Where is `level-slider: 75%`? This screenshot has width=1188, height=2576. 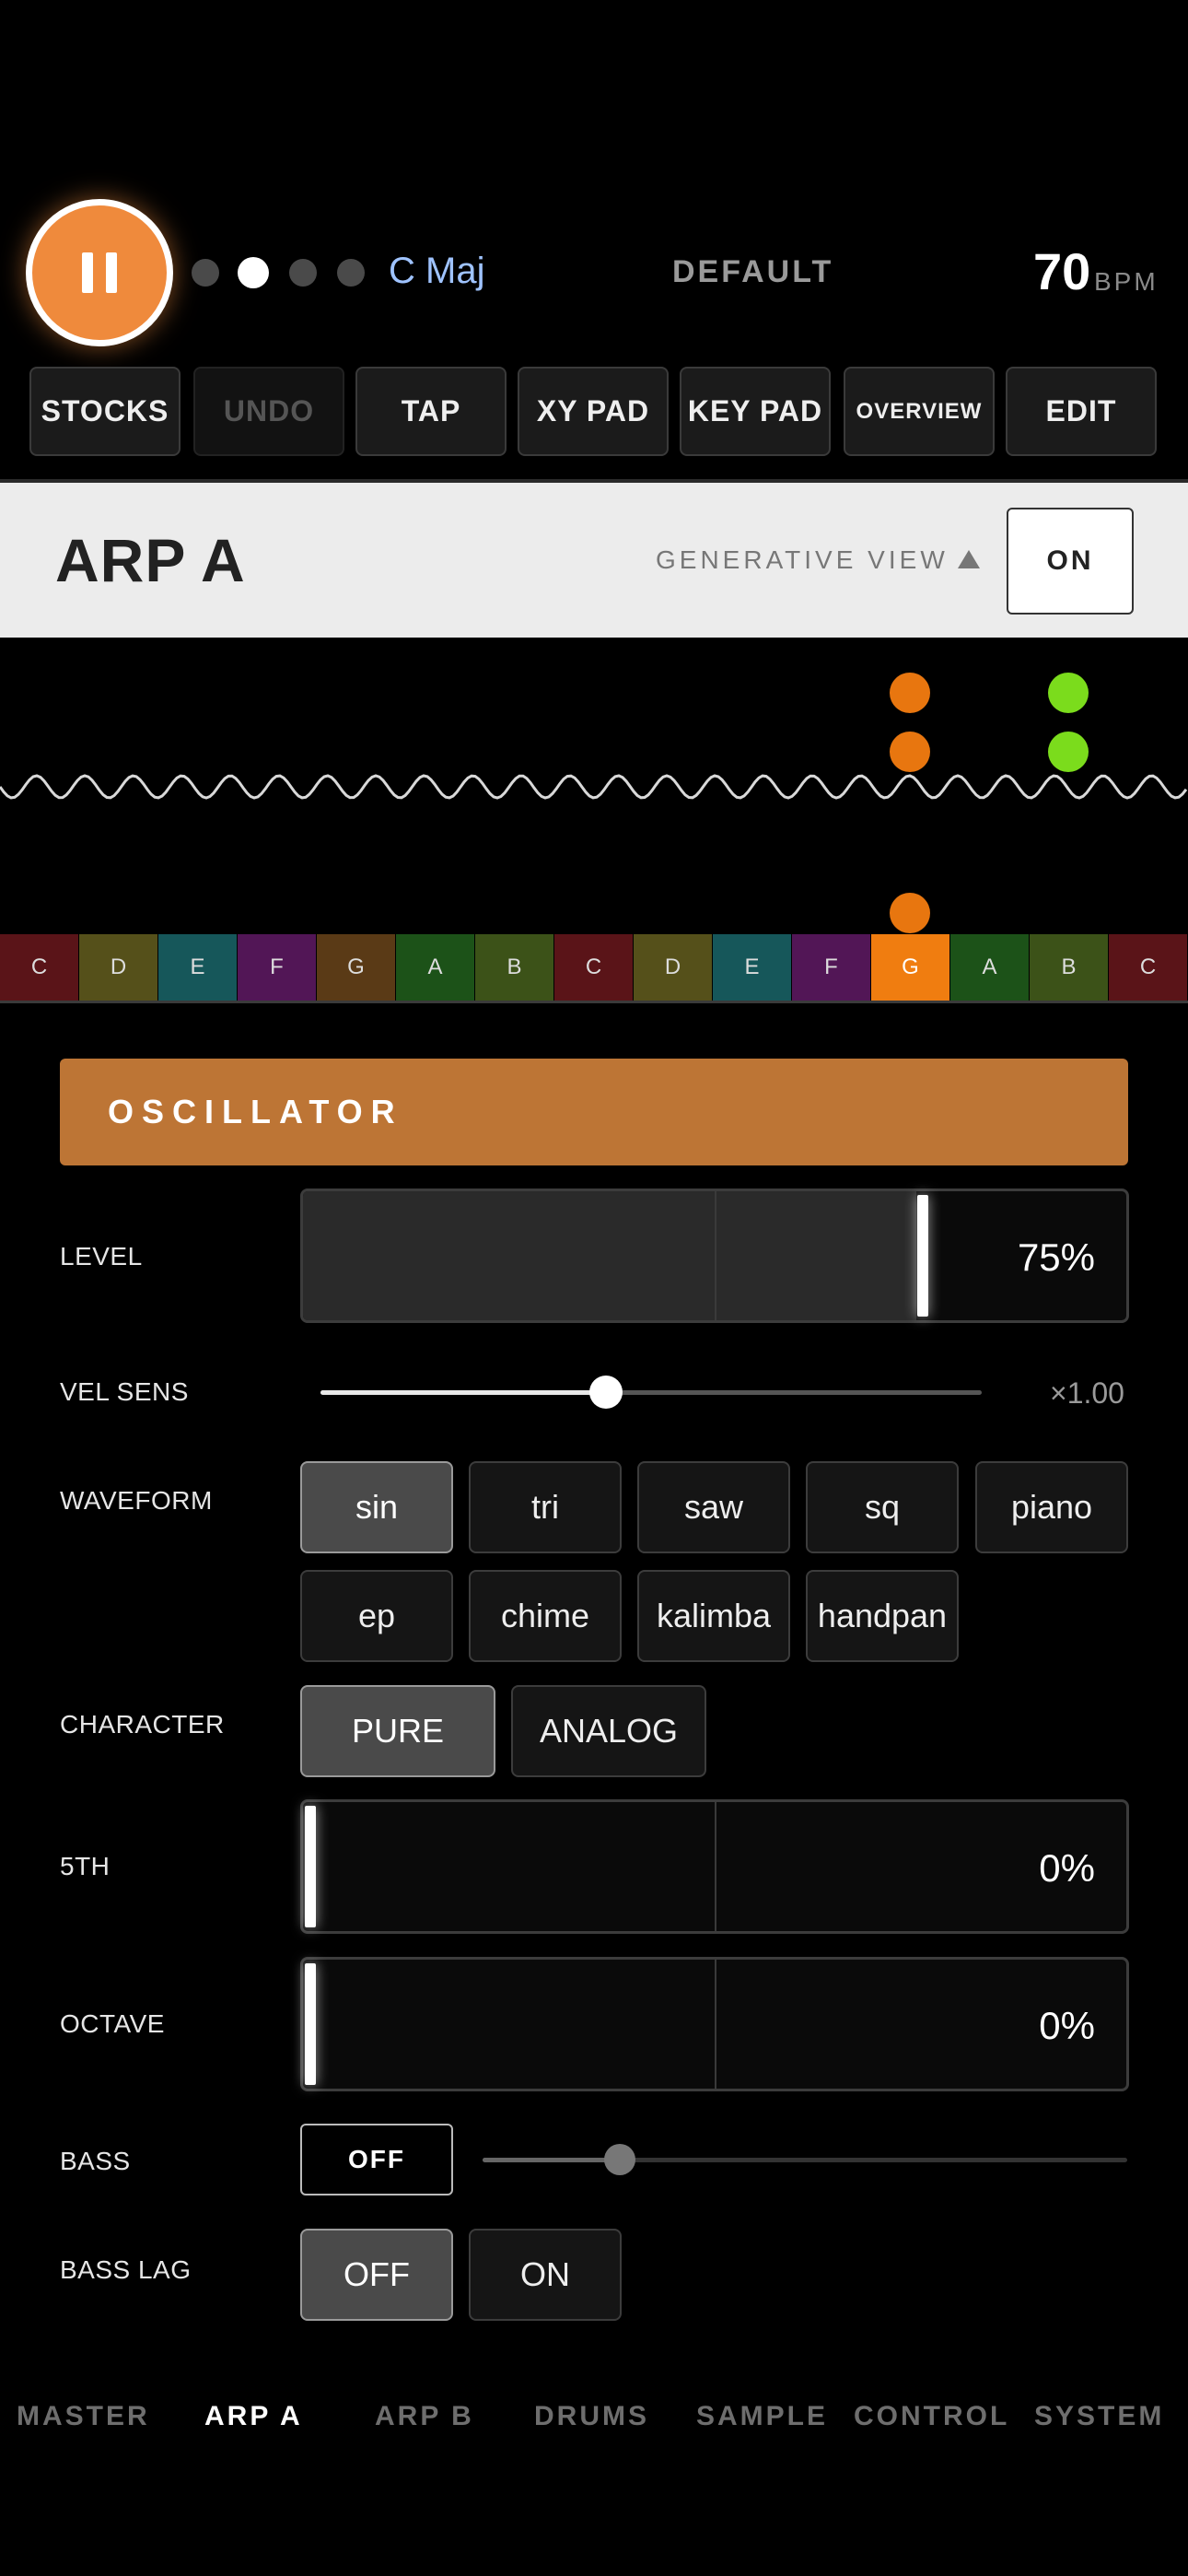
level-slider: 75% is located at coordinates (714, 1255).